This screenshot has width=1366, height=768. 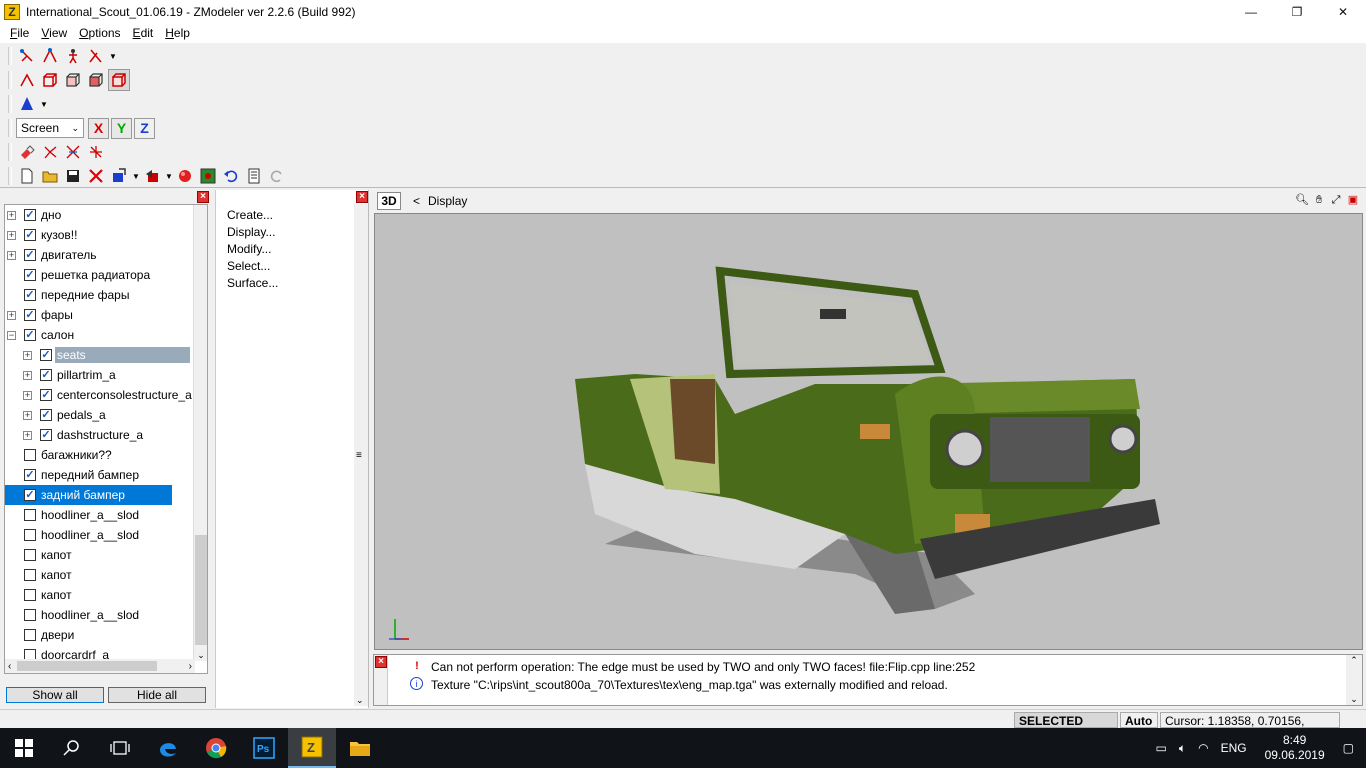 What do you see at coordinates (73, 80) in the screenshot?
I see `faces-cube-icon` at bounding box center [73, 80].